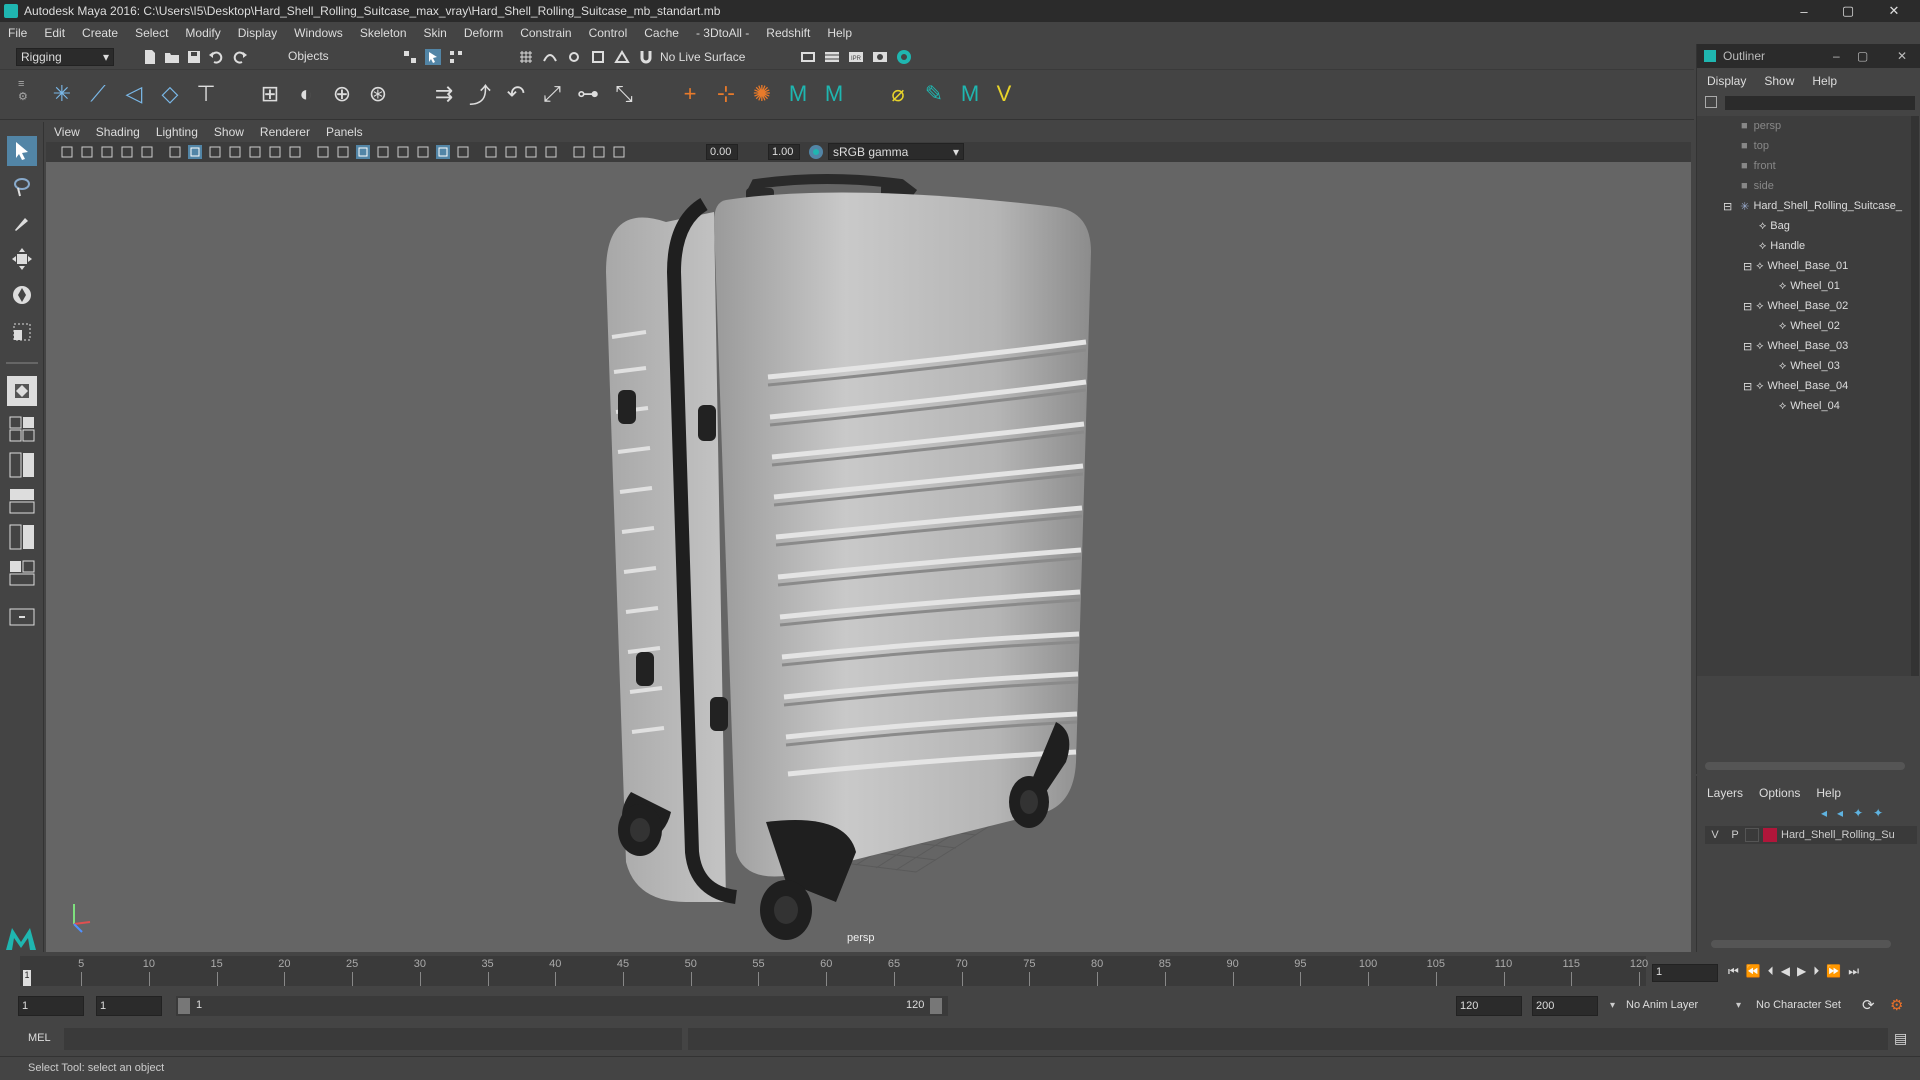  Describe the element at coordinates (880, 57) in the screenshot. I see `render-view-icon` at that location.